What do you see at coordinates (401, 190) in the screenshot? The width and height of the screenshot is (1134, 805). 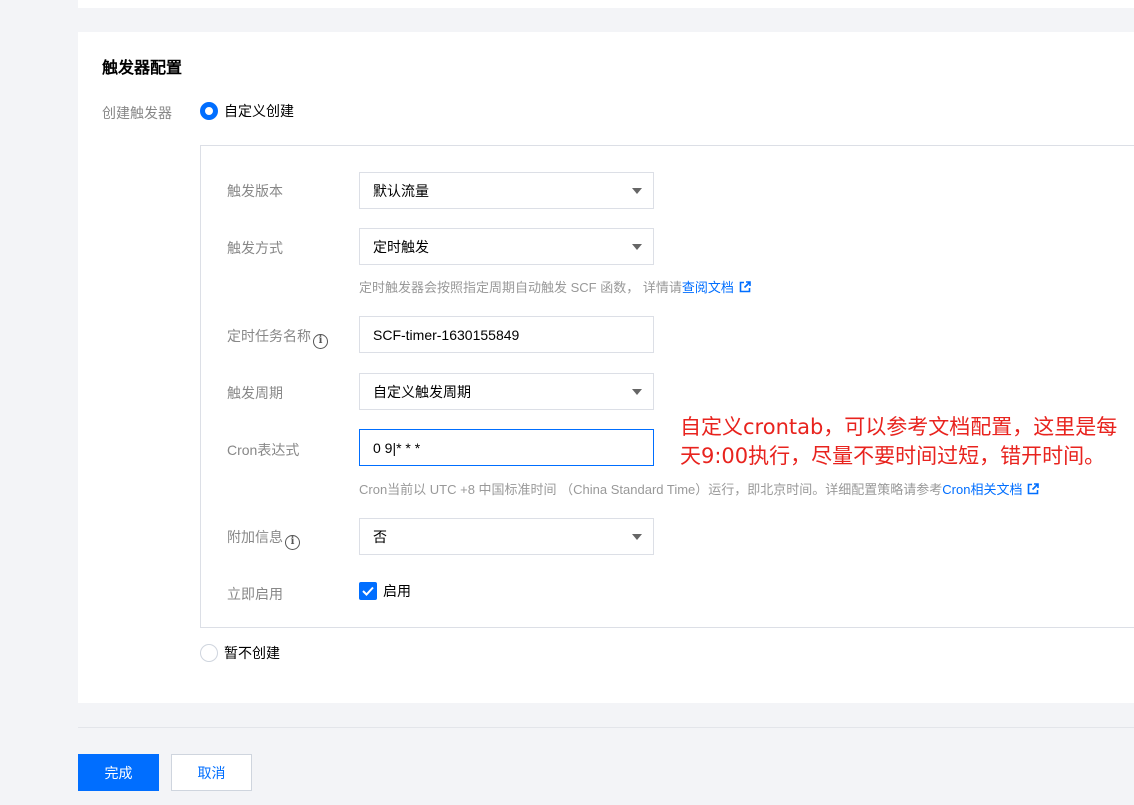 I see `version-select-value: 默认流量` at bounding box center [401, 190].